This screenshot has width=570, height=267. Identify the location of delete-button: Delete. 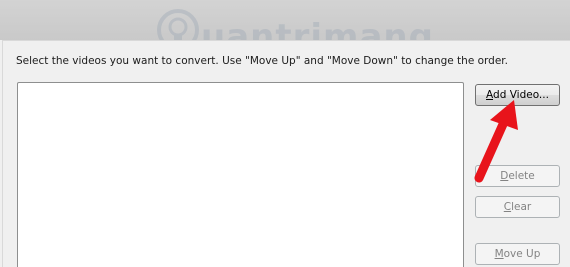
(517, 176).